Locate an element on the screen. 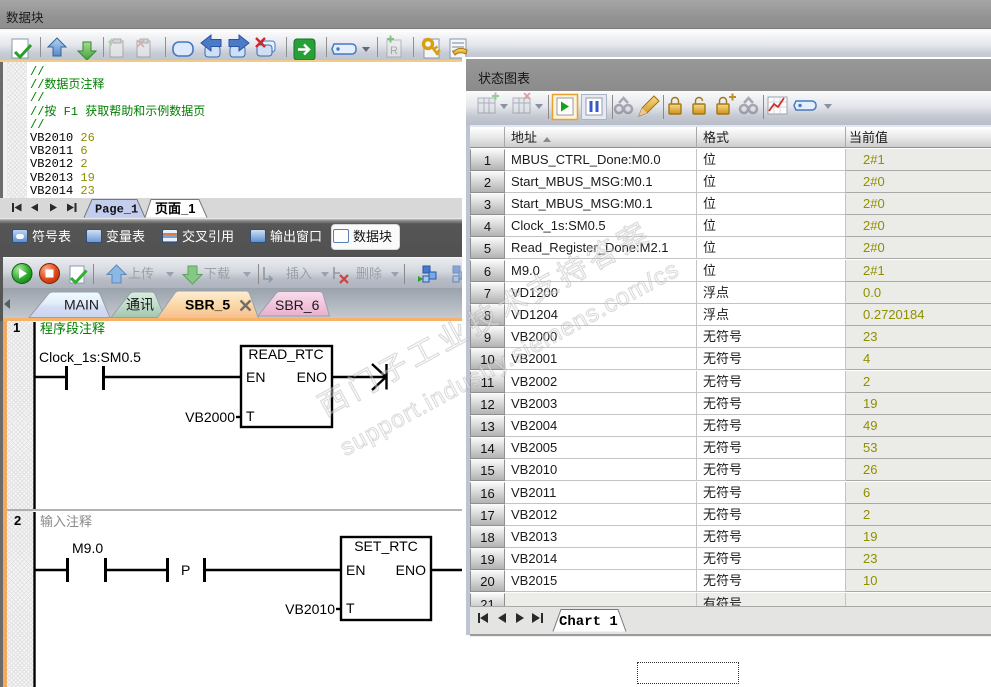 The width and height of the screenshot is (991, 687). svg-text: 删除 is located at coordinates (369, 273).